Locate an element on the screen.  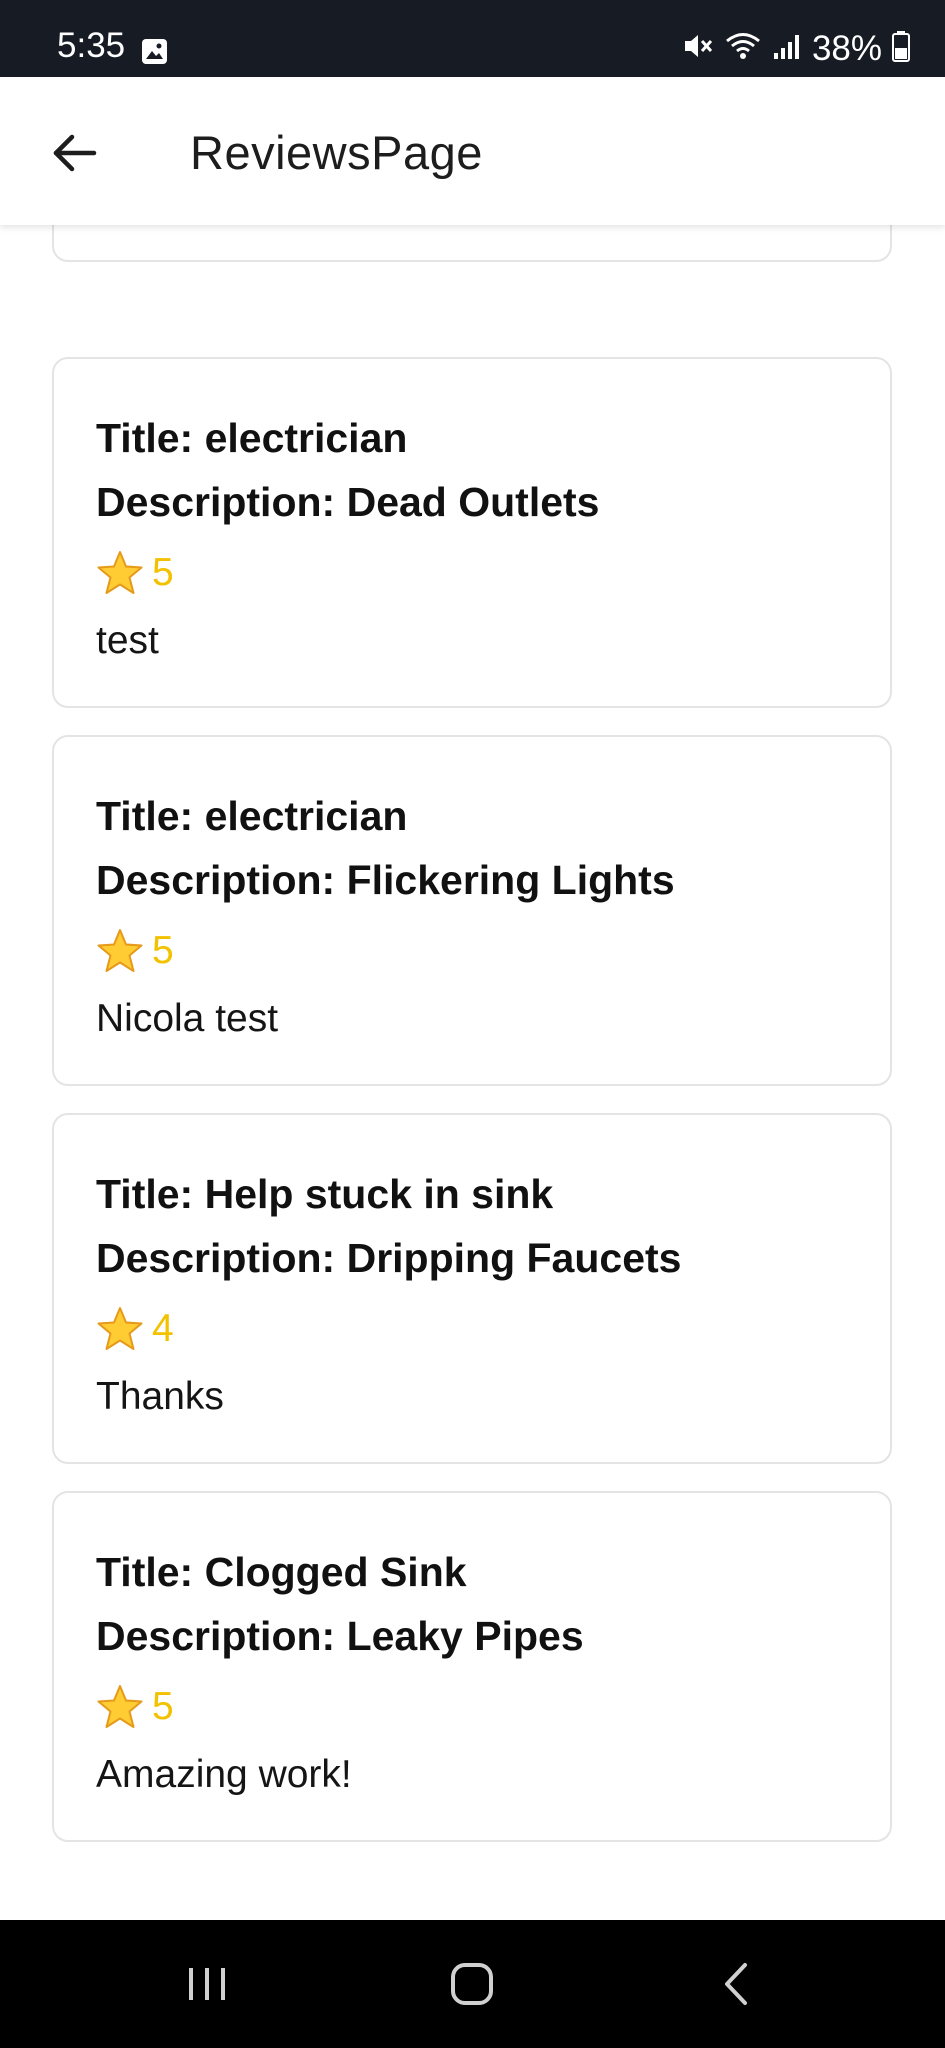
recent-apps-icon is located at coordinates (207, 1984).